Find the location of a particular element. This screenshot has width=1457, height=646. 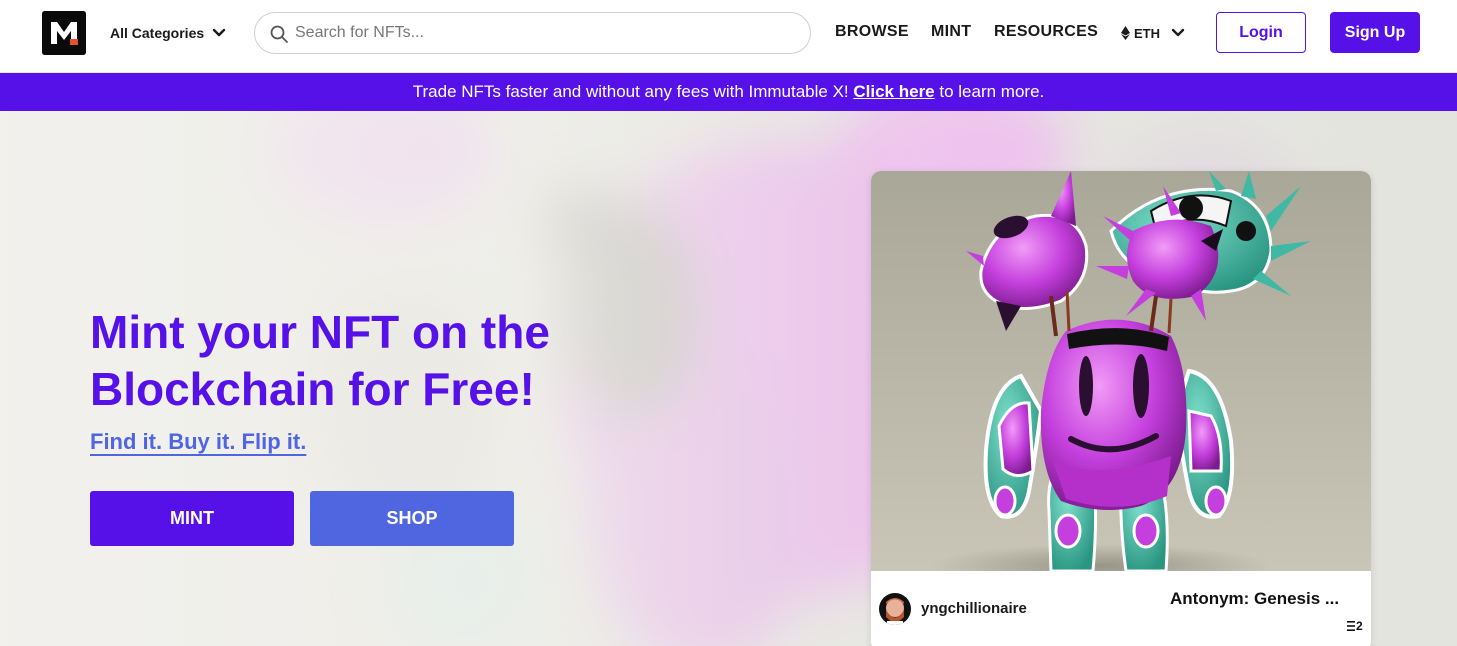

nft-price: 2 is located at coordinates (1355, 626).